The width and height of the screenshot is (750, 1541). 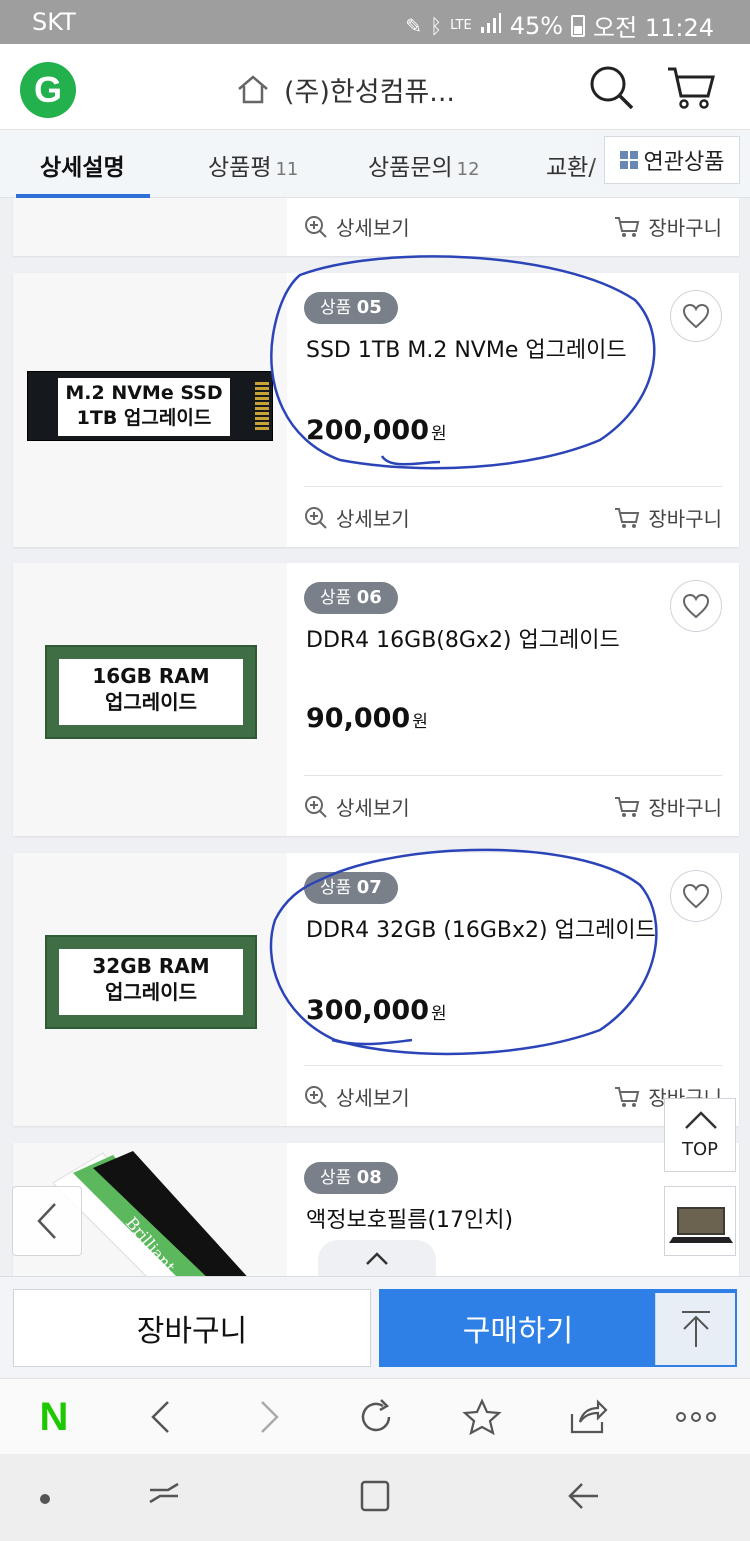 What do you see at coordinates (691, 87) in the screenshot?
I see `cart-icon` at bounding box center [691, 87].